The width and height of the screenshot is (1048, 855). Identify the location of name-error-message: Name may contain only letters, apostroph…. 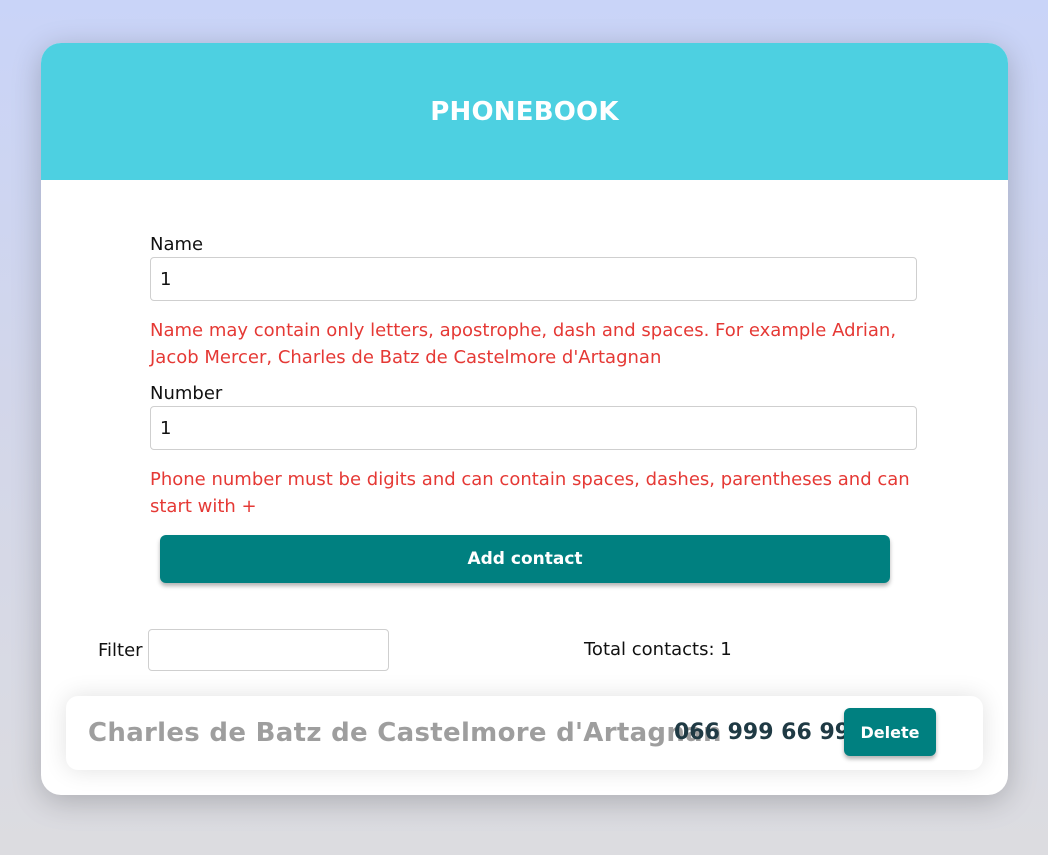
(523, 344).